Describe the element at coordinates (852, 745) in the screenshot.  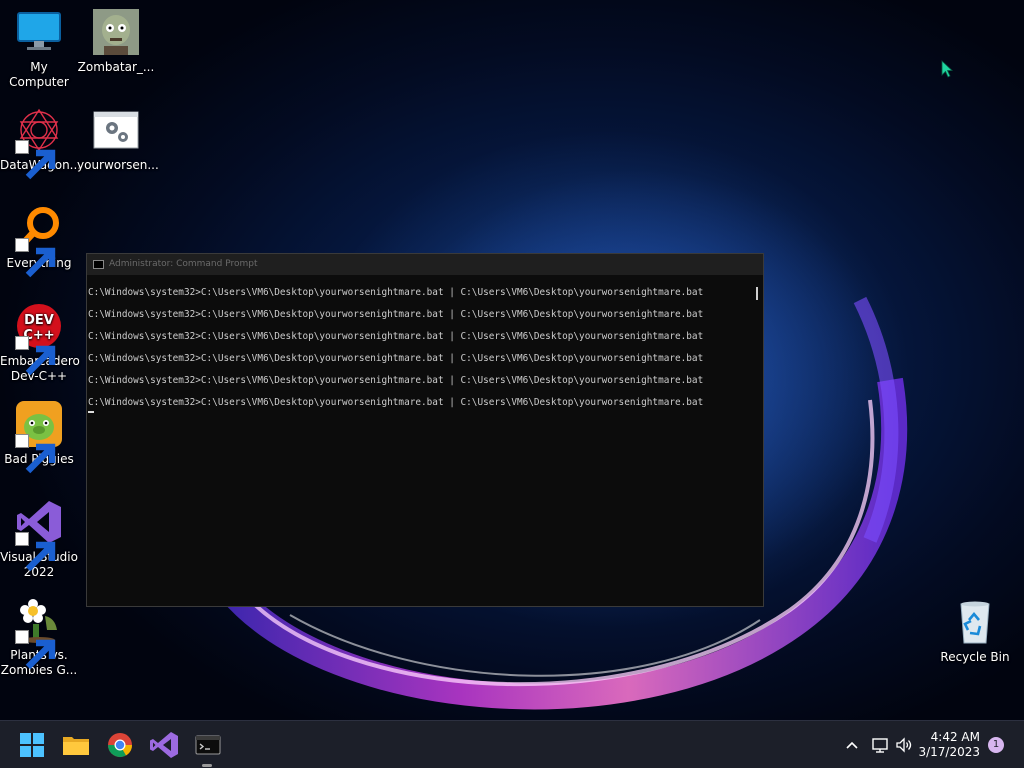
I see `show-hidden-icons-chevron-icon` at that location.